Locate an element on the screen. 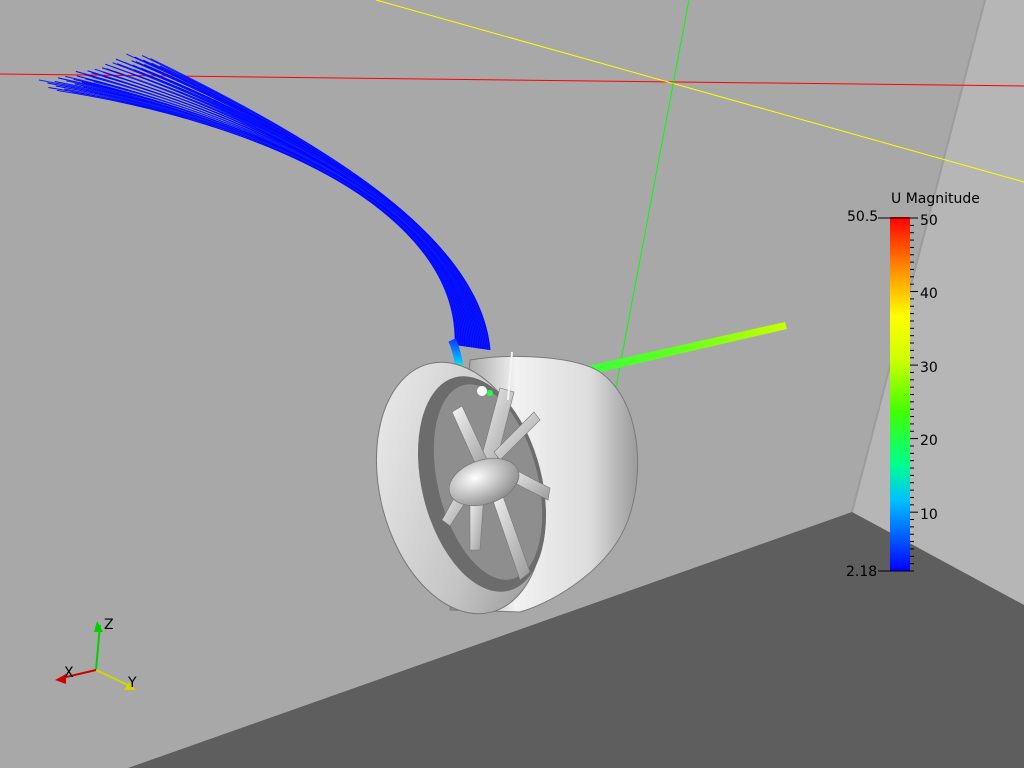 The height and width of the screenshot is (768, 1024). colorbar-tick-label: 40 is located at coordinates (929, 294).